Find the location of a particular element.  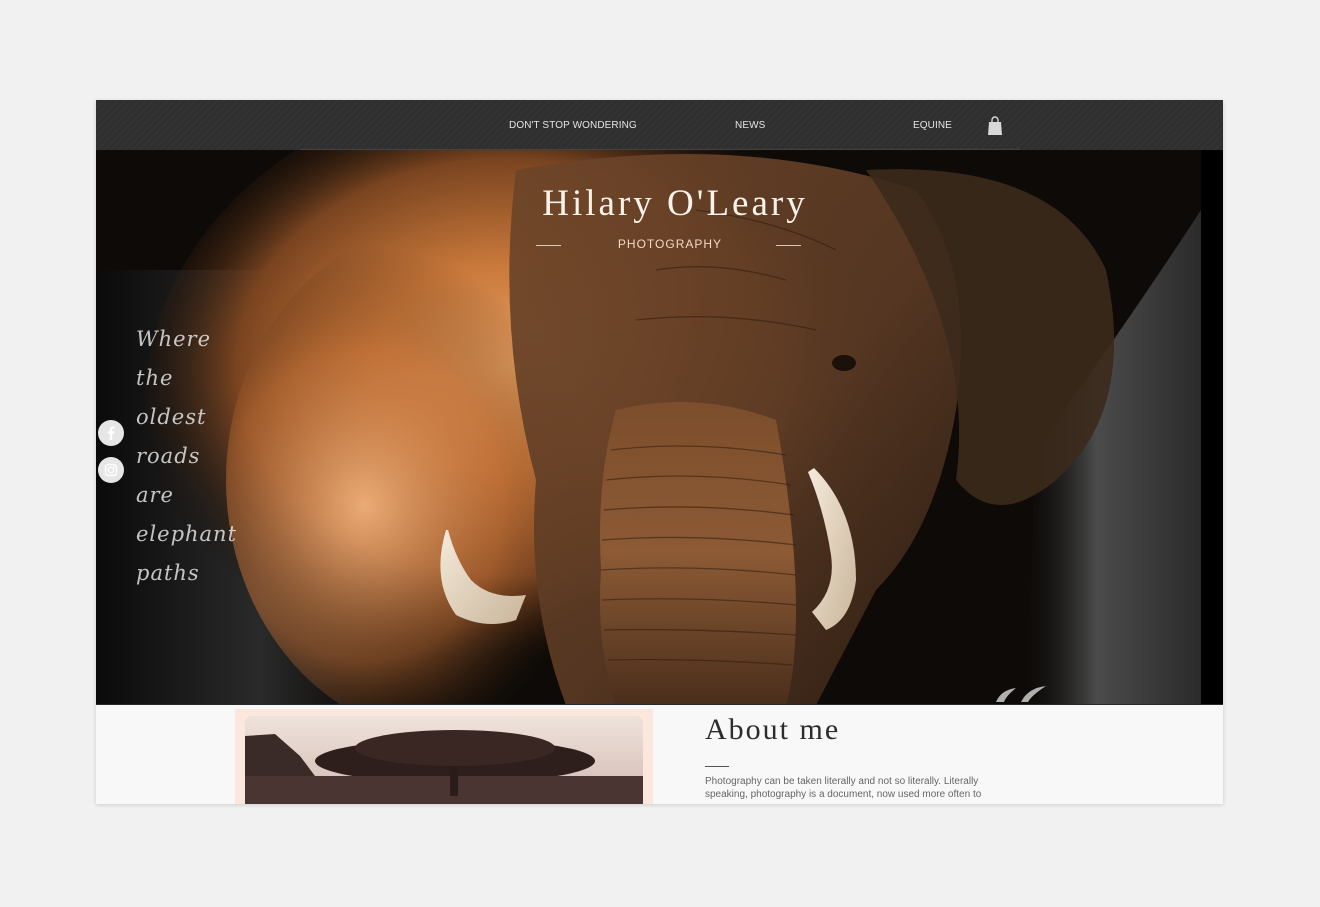

site-subtitle: PHOTOGRAPHY is located at coordinates (670, 244).